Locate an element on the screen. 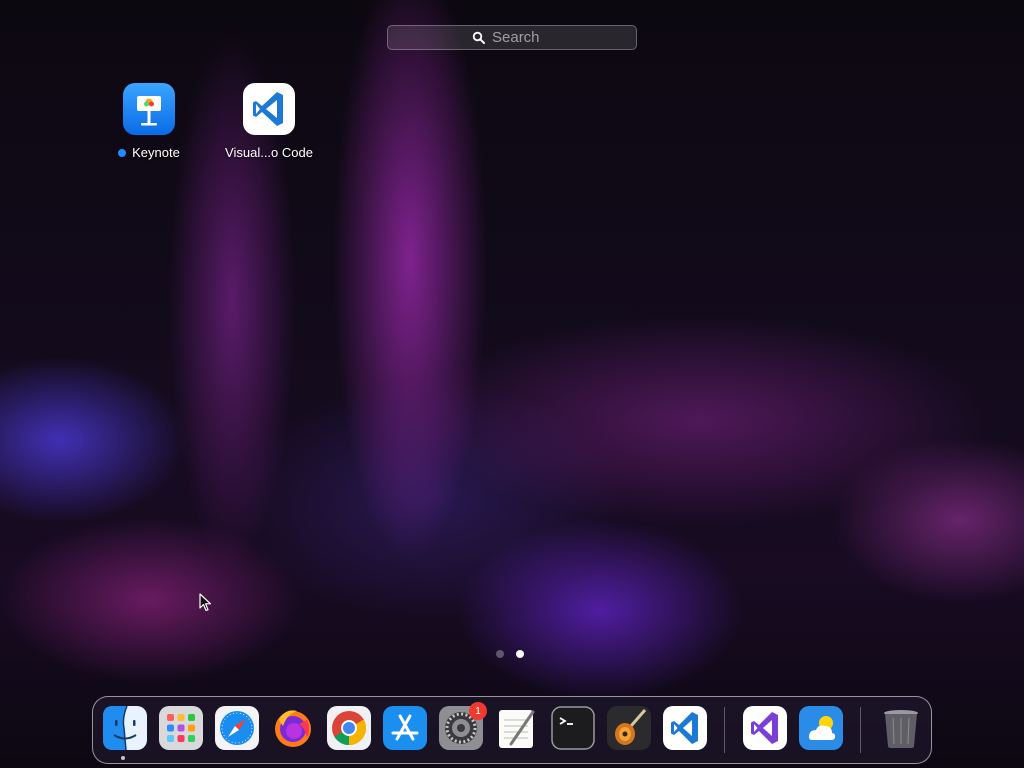  dock-item-launchpad is located at coordinates (181, 728).